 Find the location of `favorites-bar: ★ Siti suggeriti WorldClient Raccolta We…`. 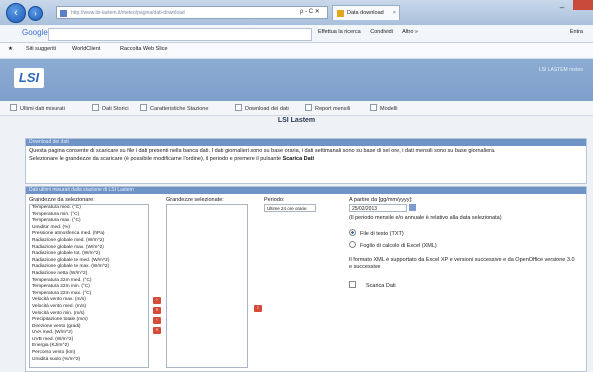

favorites-bar: ★ Siti suggeriti WorldClient Raccolta We… is located at coordinates (296, 51).